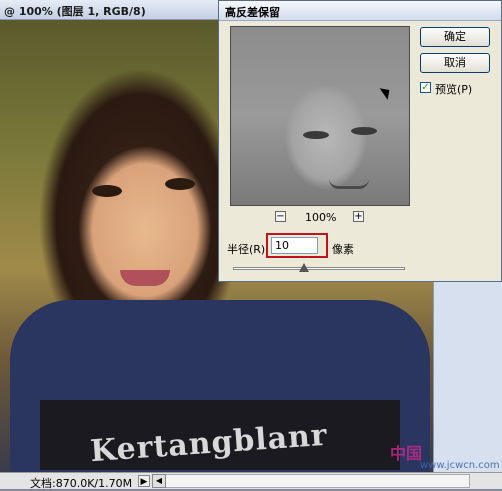 The height and width of the screenshot is (491, 502). What do you see at coordinates (454, 89) in the screenshot?
I see `preview-checkbox-label: 预览(P)` at bounding box center [454, 89].